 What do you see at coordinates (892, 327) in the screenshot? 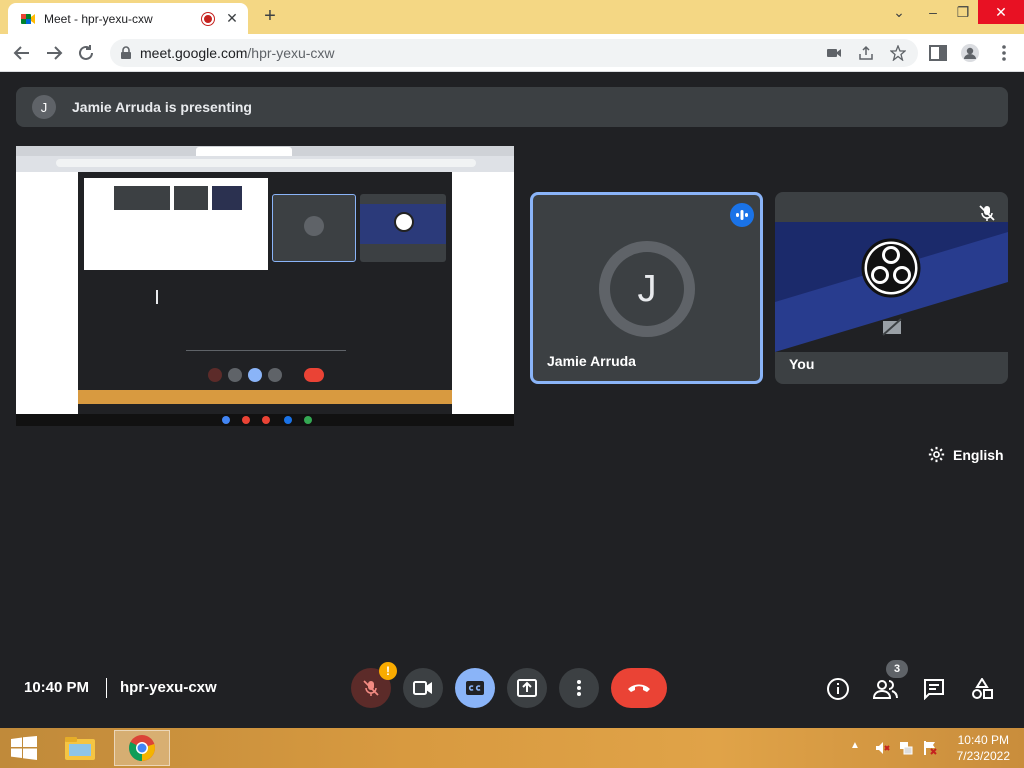
I see `camera-off-icon` at bounding box center [892, 327].